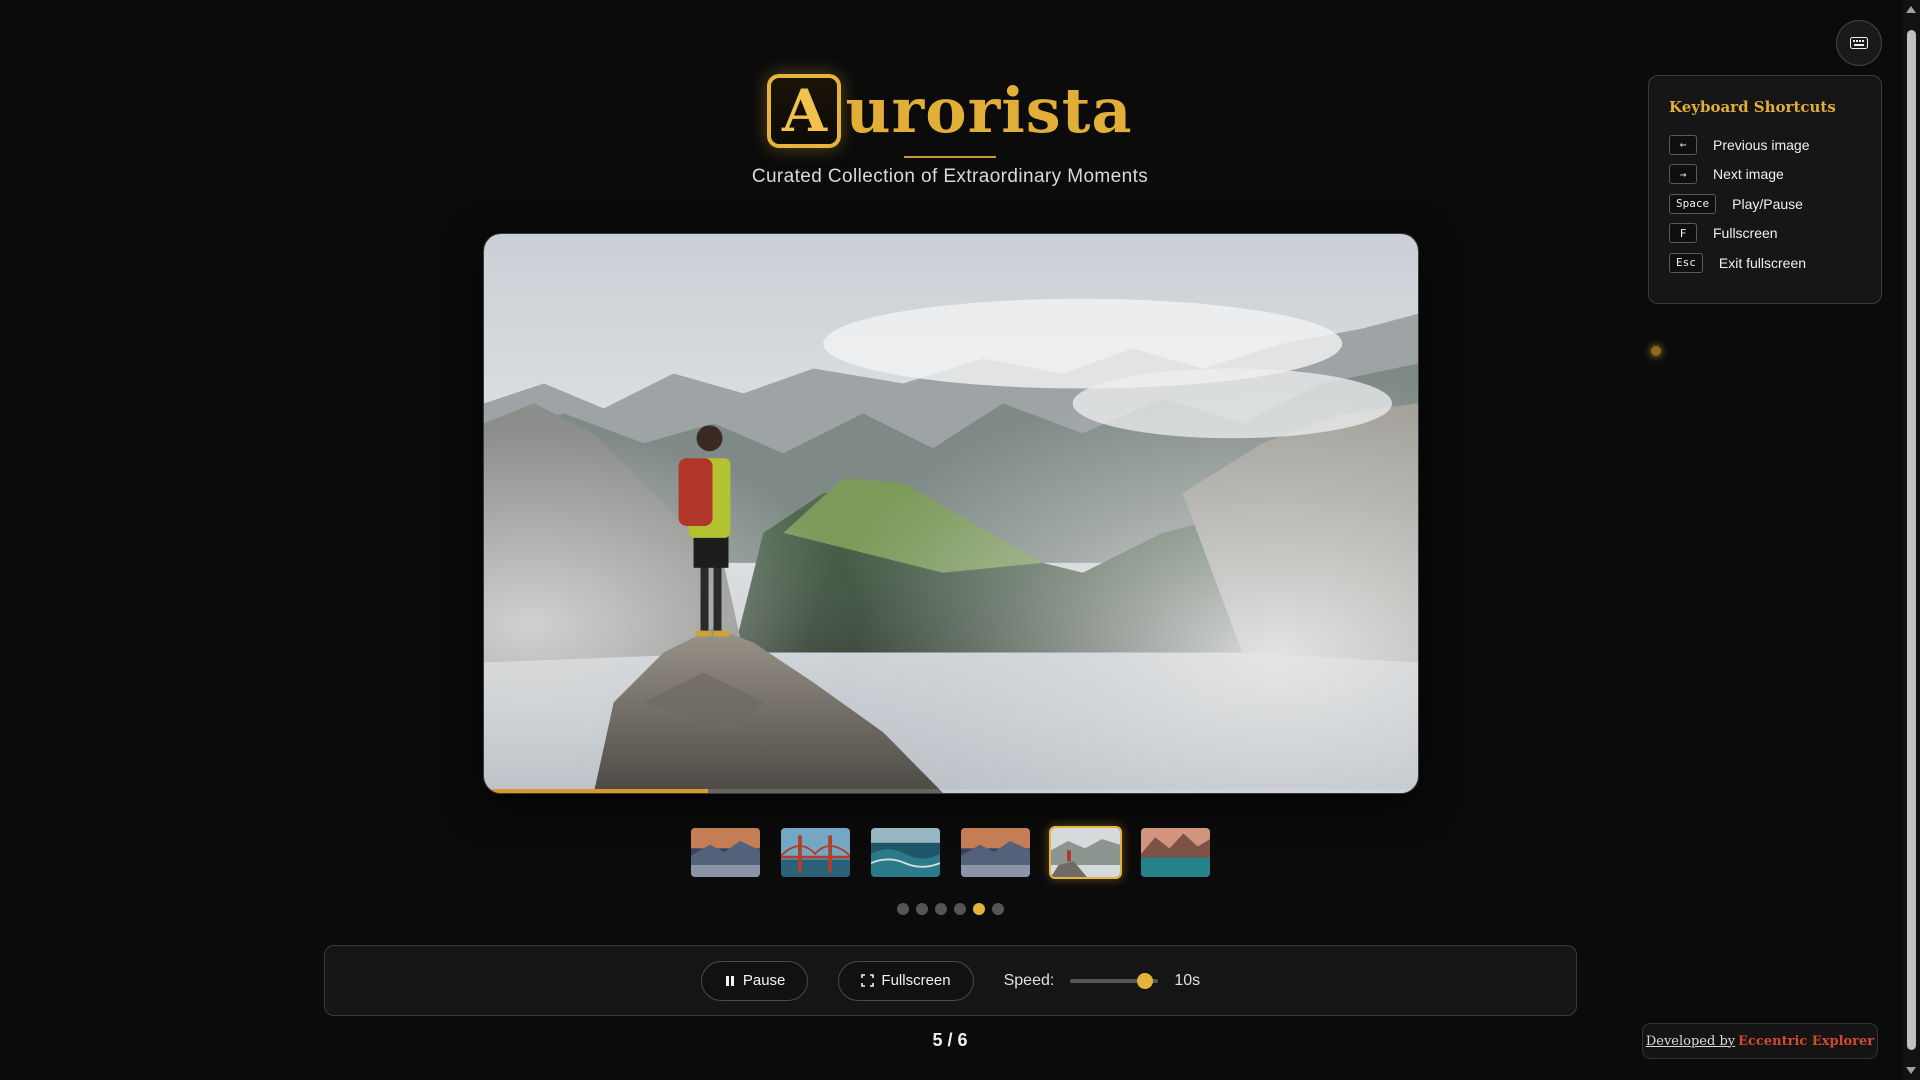 This screenshot has height=1080, width=1920. What do you see at coordinates (1683, 144) in the screenshot?
I see `shortcut-key: ←` at bounding box center [1683, 144].